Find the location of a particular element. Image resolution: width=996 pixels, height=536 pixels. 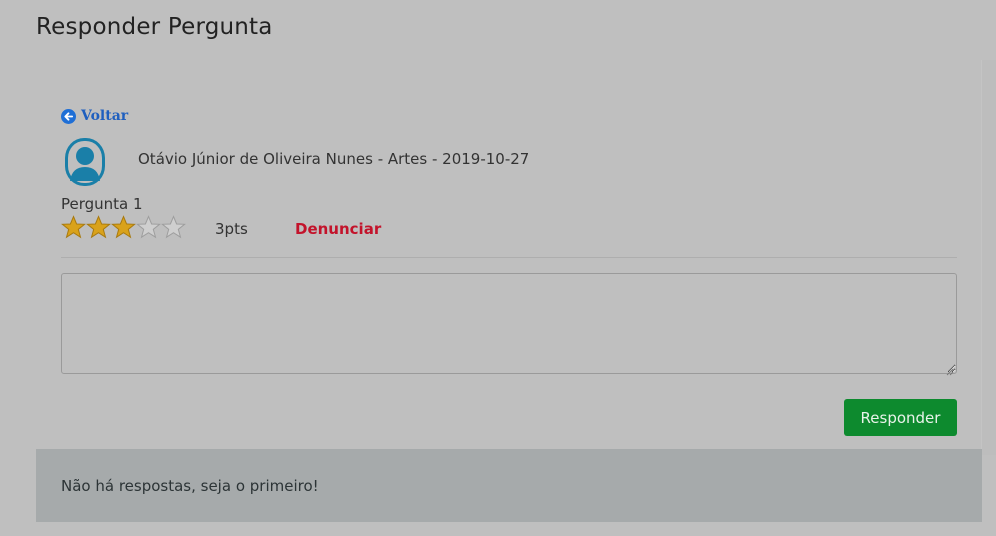

arrow-circle-left-icon is located at coordinates (68, 116).